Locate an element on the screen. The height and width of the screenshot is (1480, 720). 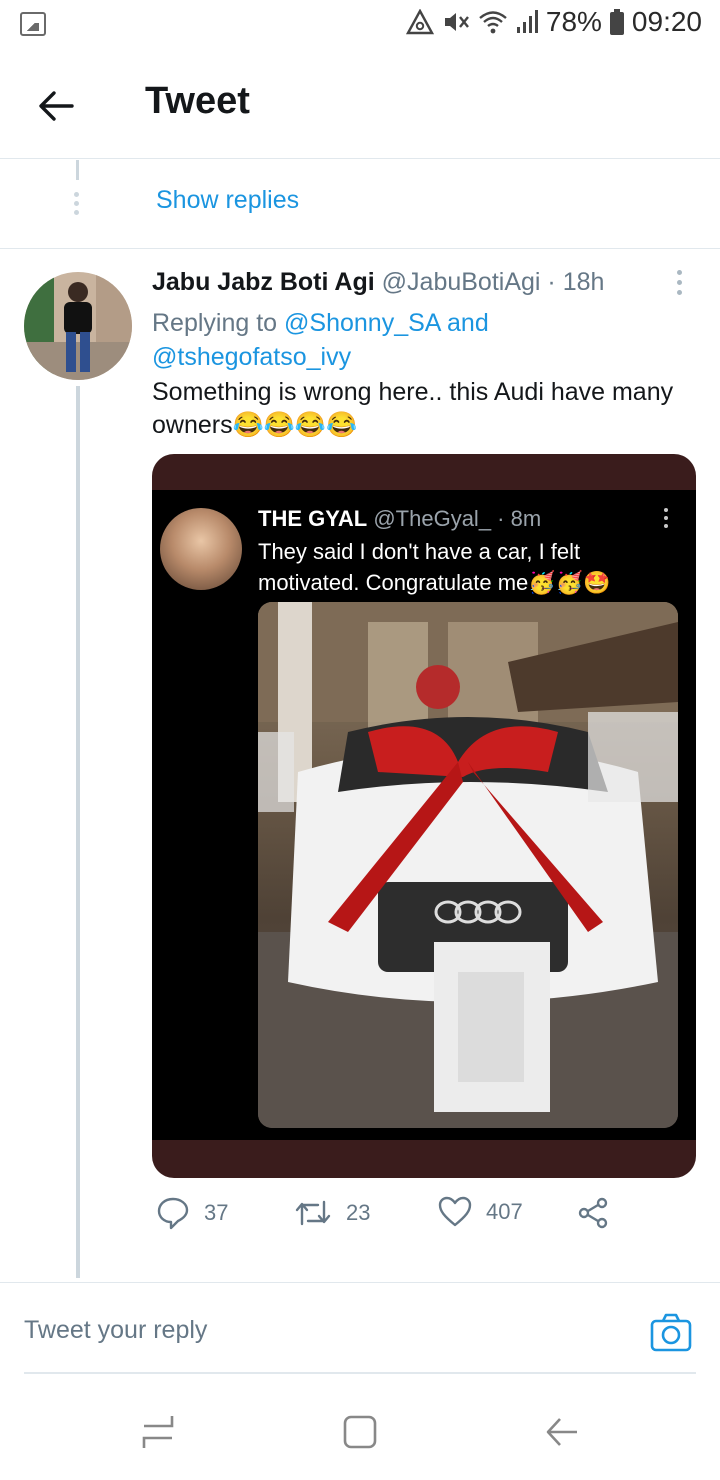
retweet-count: 23 is located at coordinates (358, 1212).